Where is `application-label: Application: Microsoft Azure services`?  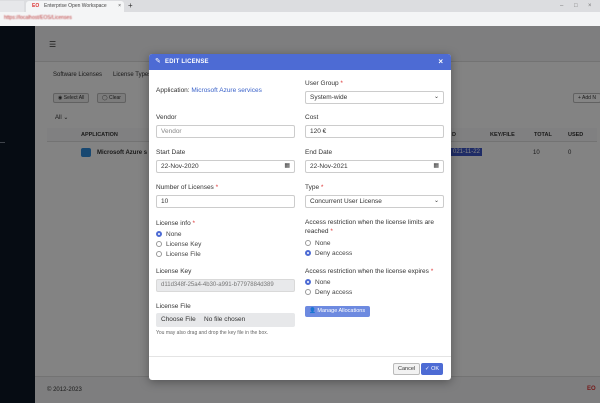
application-label: Application: Microsoft Azure services is located at coordinates (209, 90).